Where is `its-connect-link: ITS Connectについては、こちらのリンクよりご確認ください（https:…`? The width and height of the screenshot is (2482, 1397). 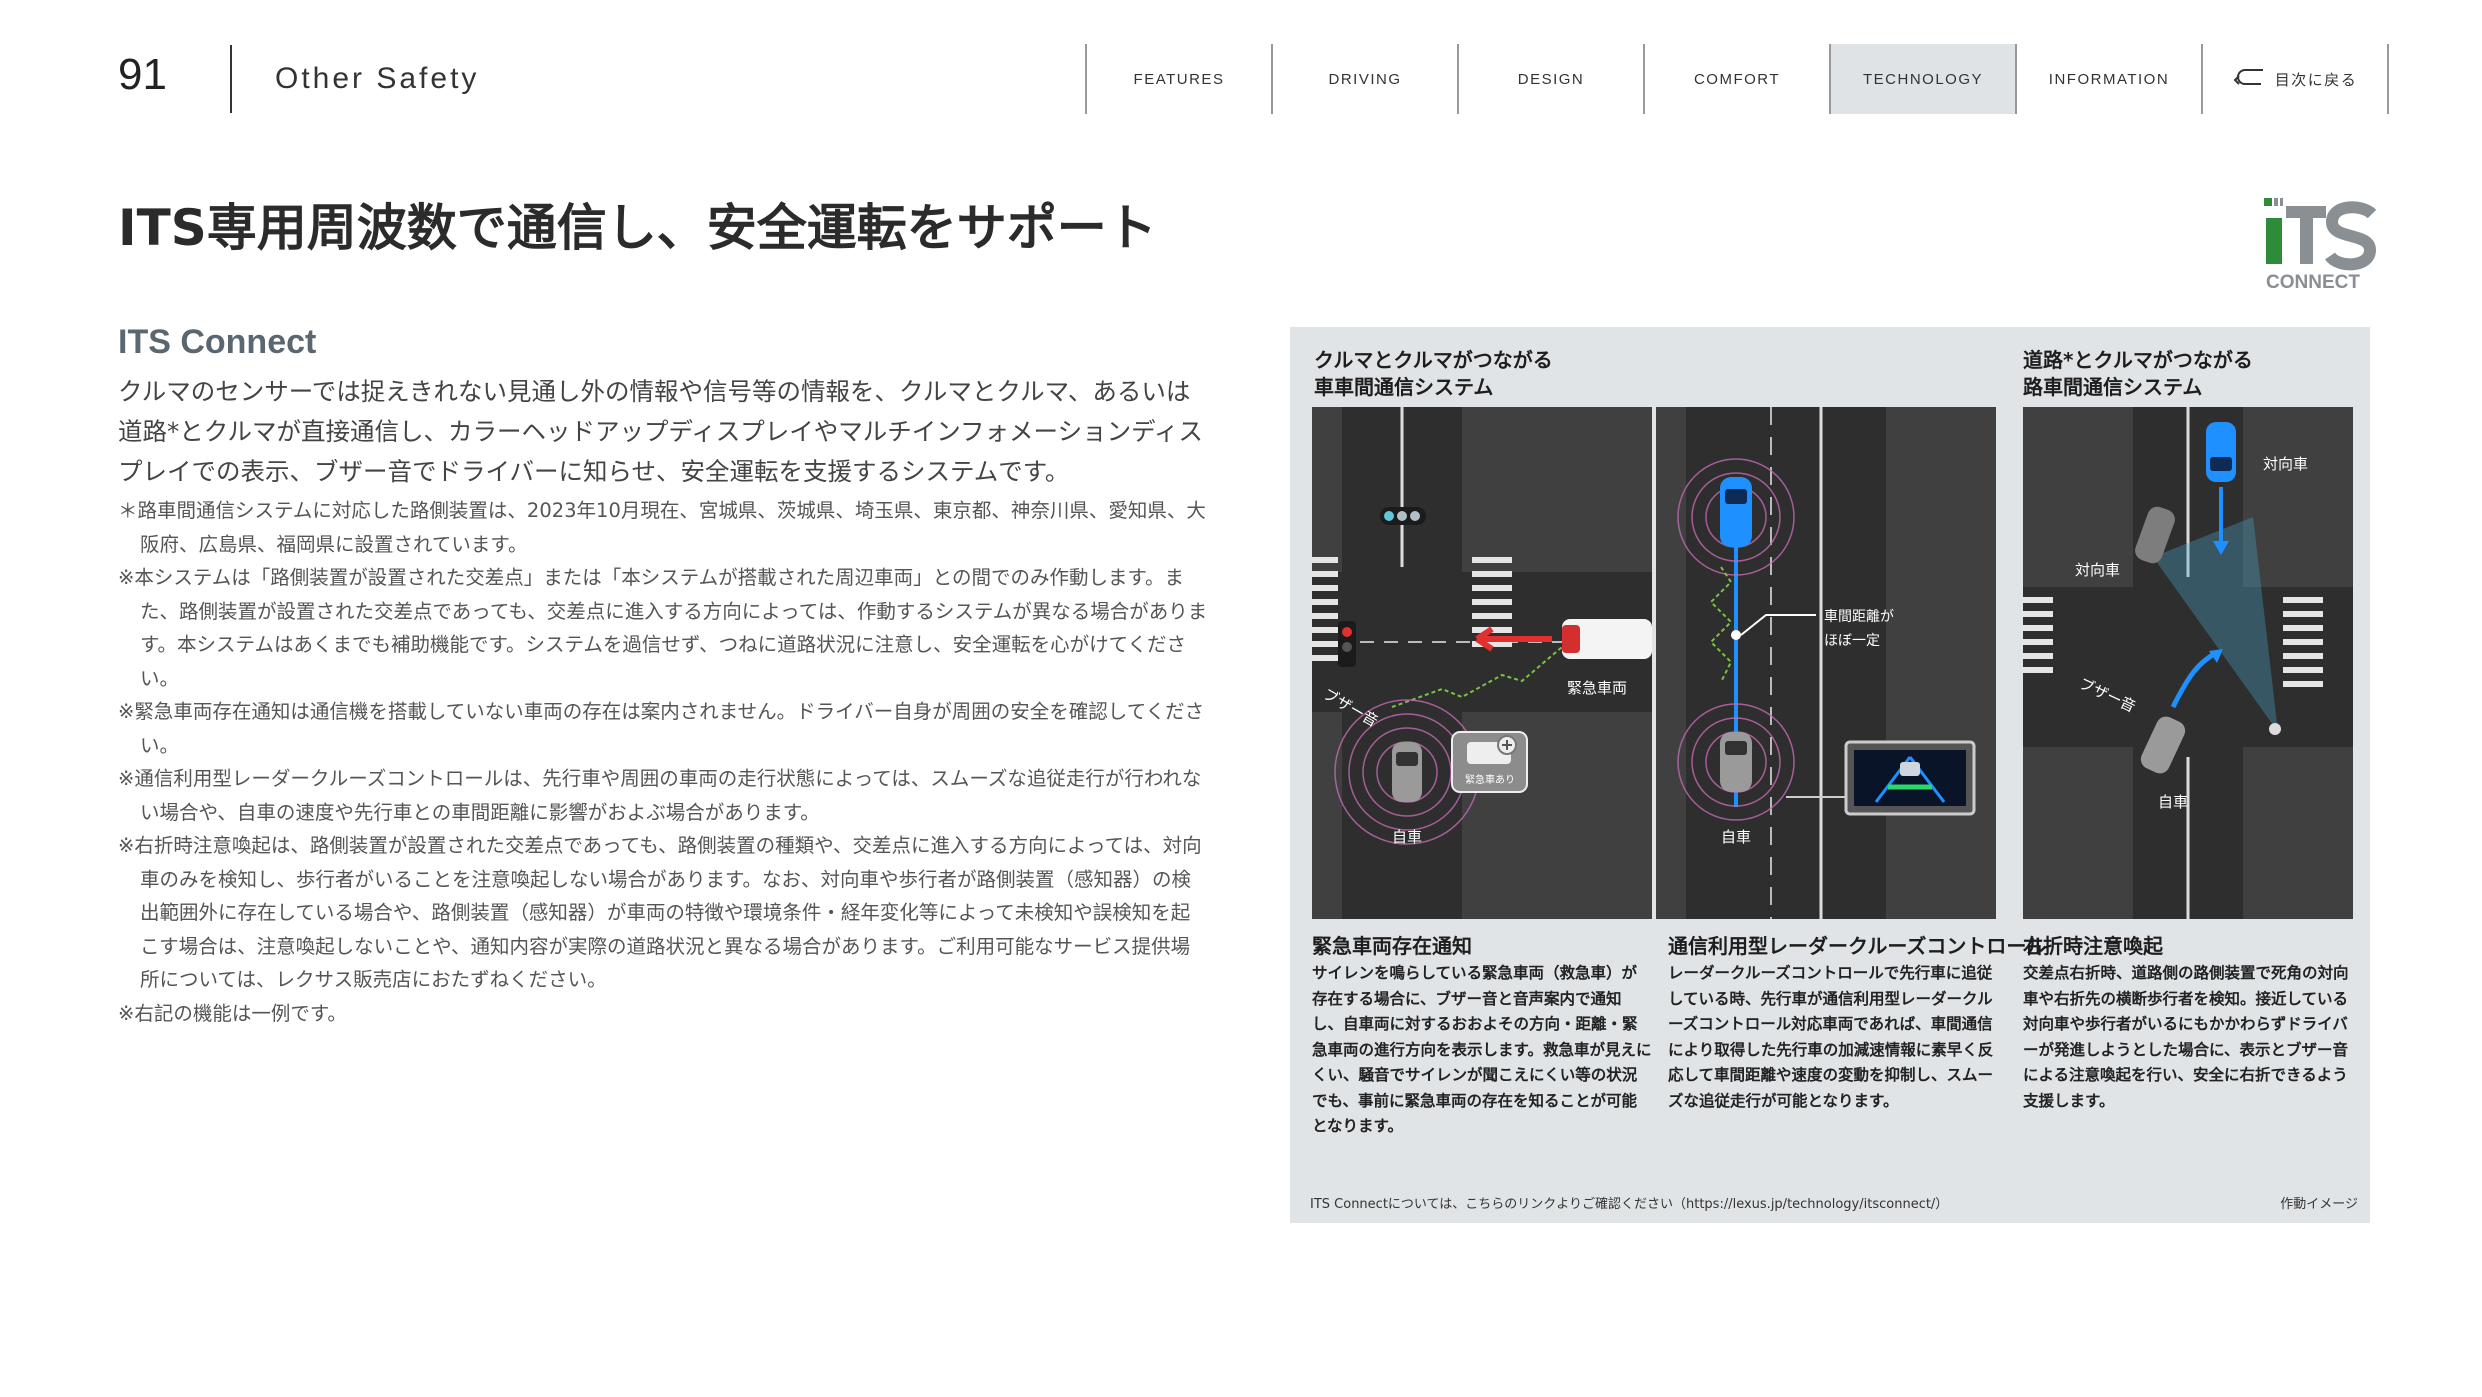
its-connect-link: ITS Connectについては、こちらのリンクよりご確認ください（https:… is located at coordinates (1629, 1202).